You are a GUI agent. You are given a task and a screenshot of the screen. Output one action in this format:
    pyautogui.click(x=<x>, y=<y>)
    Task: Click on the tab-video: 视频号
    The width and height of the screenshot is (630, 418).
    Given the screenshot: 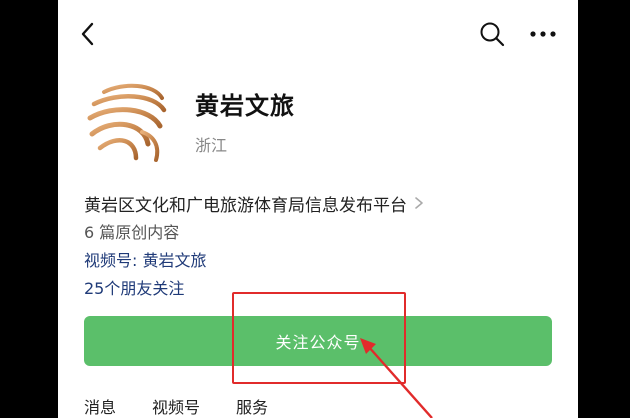 What is the action you would take?
    pyautogui.click(x=176, y=406)
    